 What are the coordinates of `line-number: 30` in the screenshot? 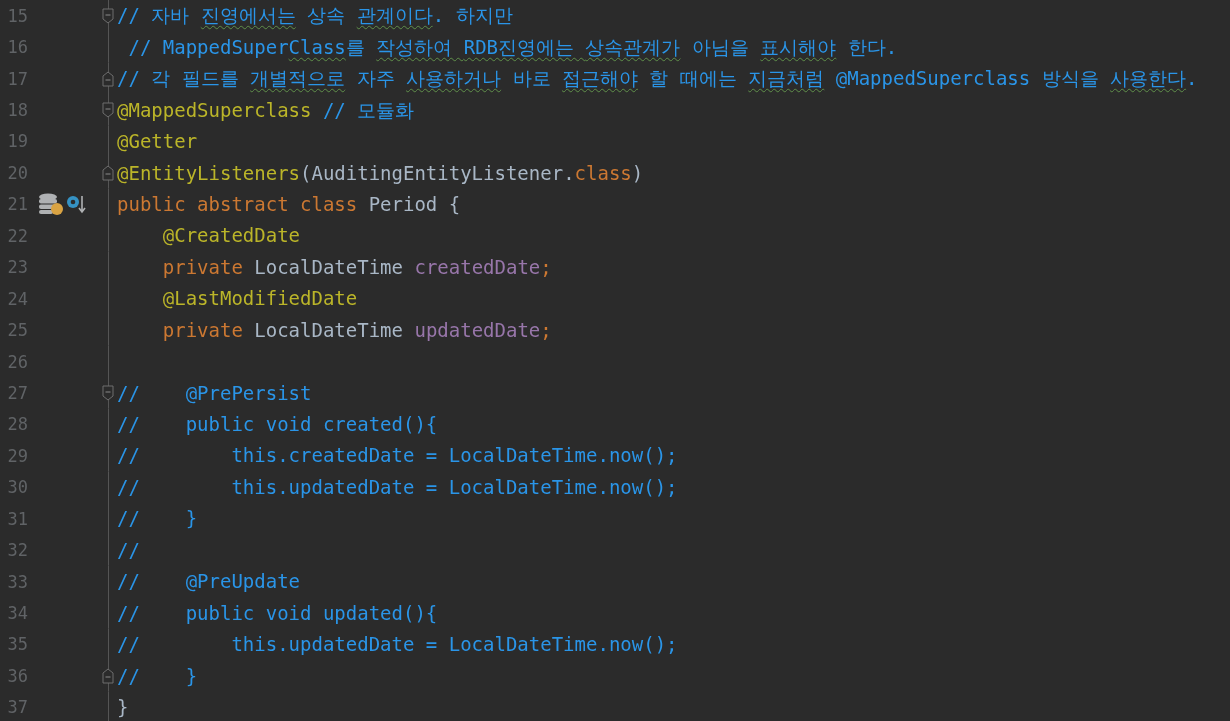 It's located at (17, 487).